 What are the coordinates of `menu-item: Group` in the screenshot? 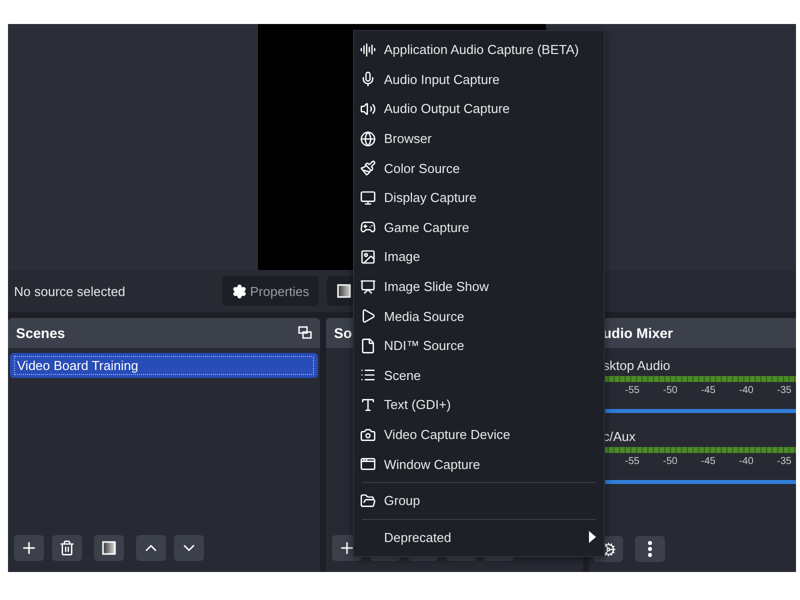 It's located at (479, 501).